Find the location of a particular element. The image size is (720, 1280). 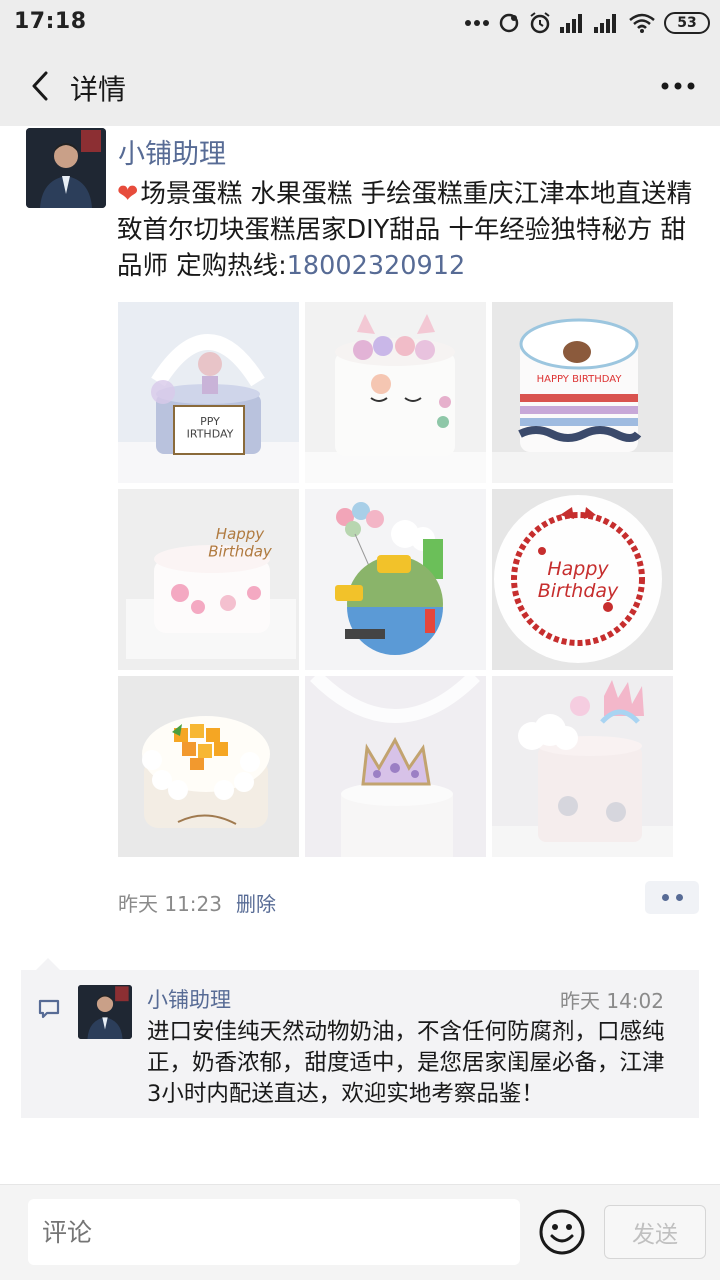

comment-icon is located at coordinates (49, 1009).